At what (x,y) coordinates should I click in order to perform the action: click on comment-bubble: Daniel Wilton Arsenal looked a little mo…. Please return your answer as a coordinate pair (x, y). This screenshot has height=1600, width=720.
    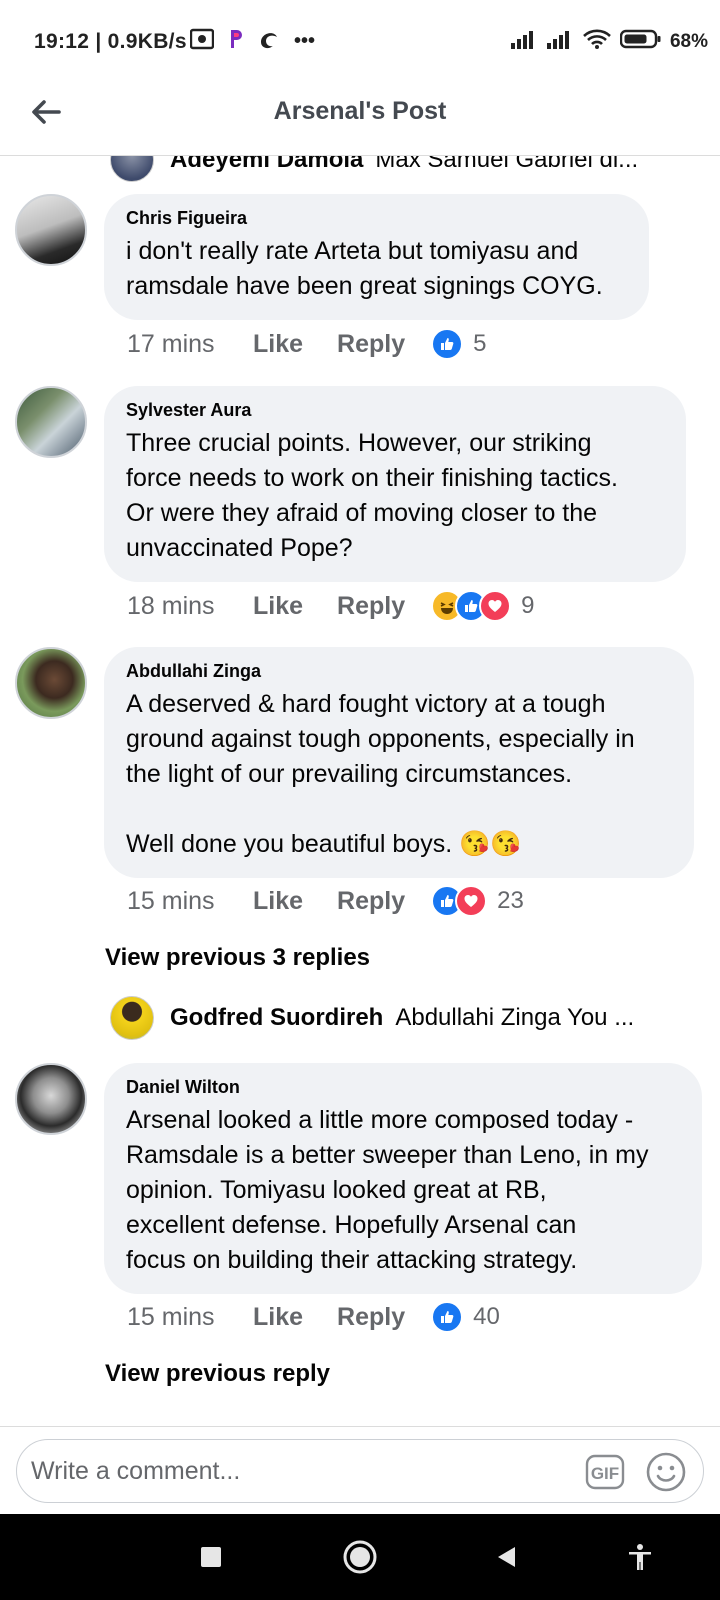
    Looking at the image, I should click on (403, 1178).